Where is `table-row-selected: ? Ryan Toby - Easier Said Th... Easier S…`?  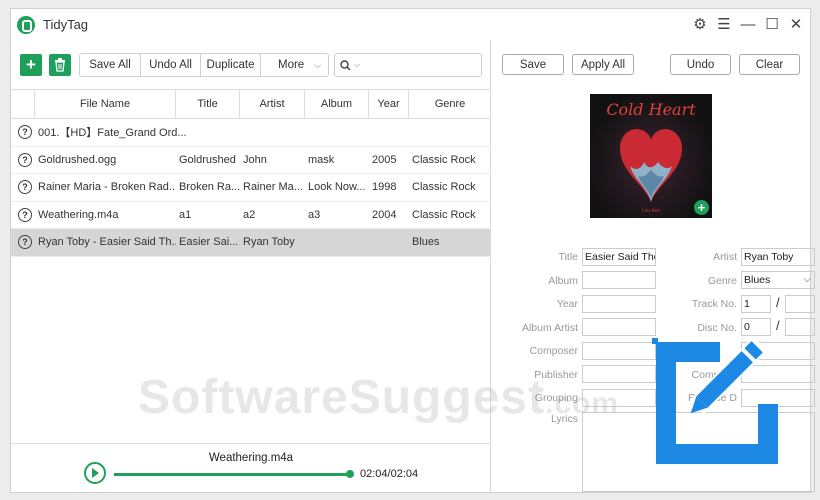
table-row-selected: ? Ryan Toby - Easier Said Th... Easier S… is located at coordinates (251, 243).